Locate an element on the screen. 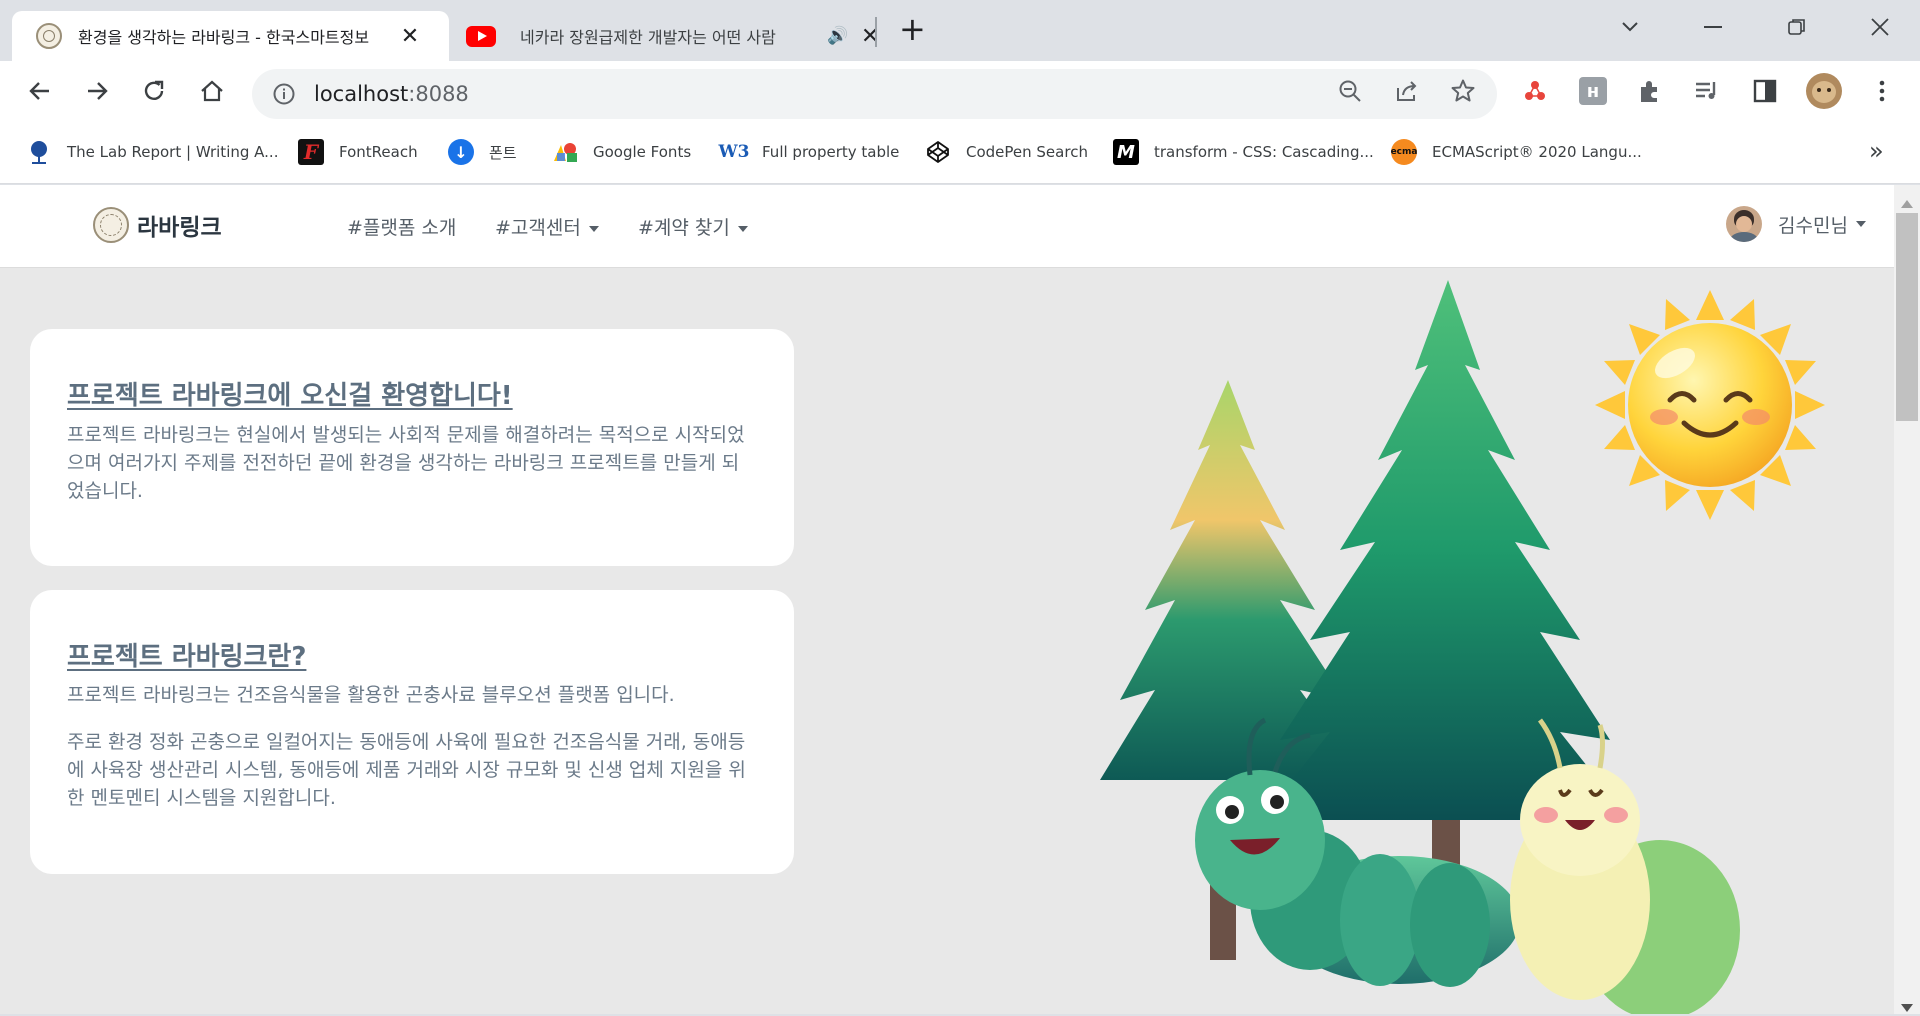 This screenshot has width=1920, height=1016. chrome-menu-icon is located at coordinates (1882, 91).